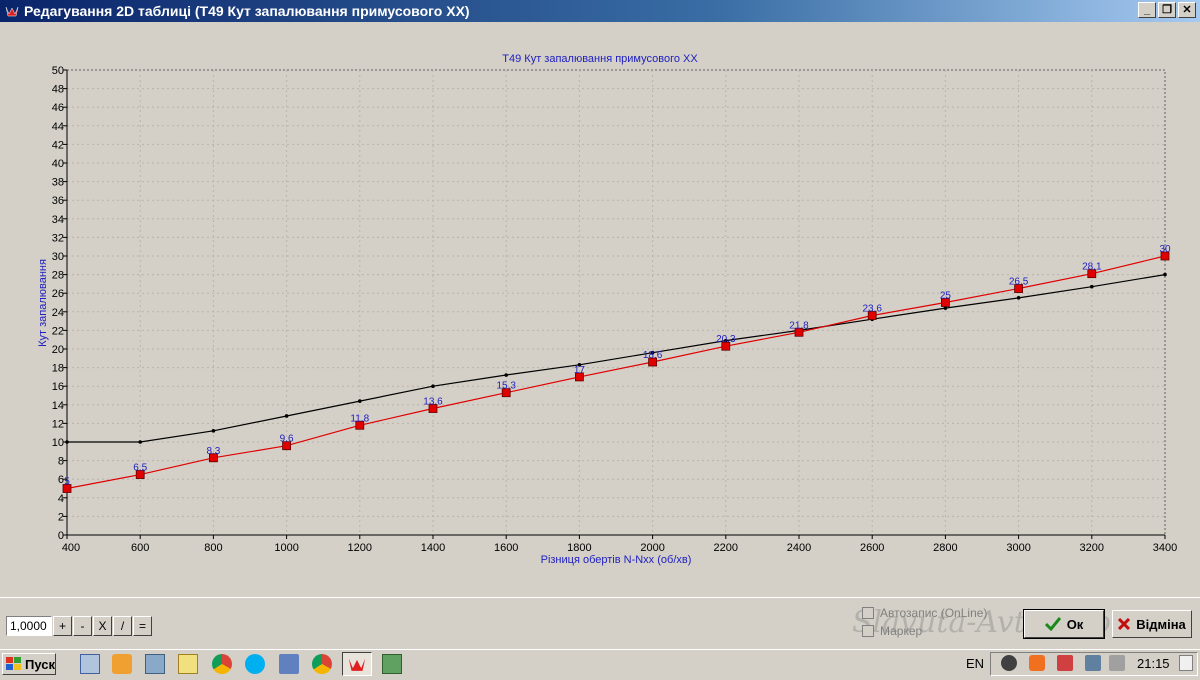 The height and width of the screenshot is (680, 1200). I want to click on x-tick-label: 600, so click(140, 548).